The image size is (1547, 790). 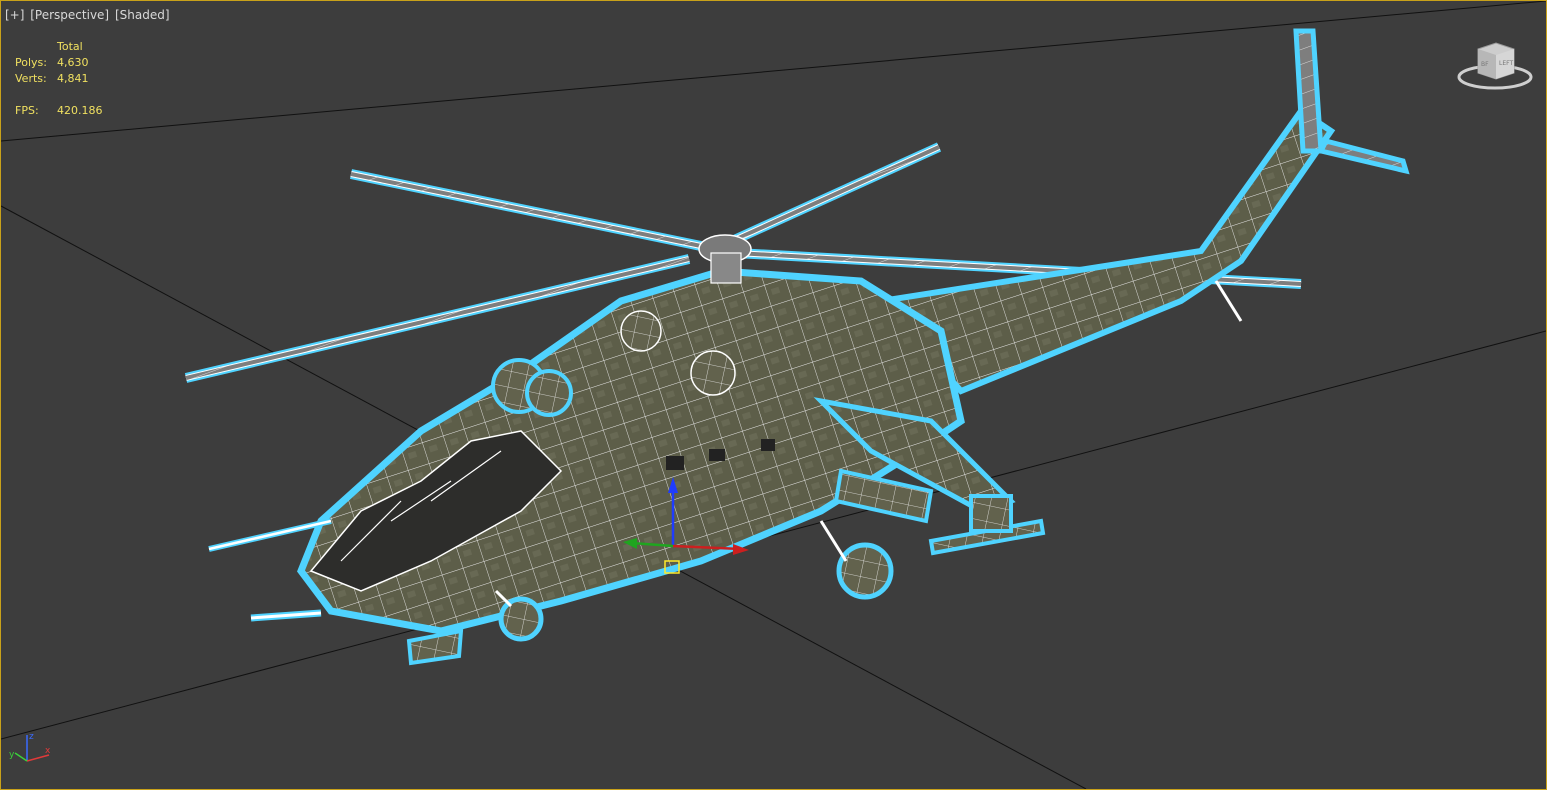 What do you see at coordinates (142, 15) in the screenshot?
I see `viewport-shading-menu: [Shaded]` at bounding box center [142, 15].